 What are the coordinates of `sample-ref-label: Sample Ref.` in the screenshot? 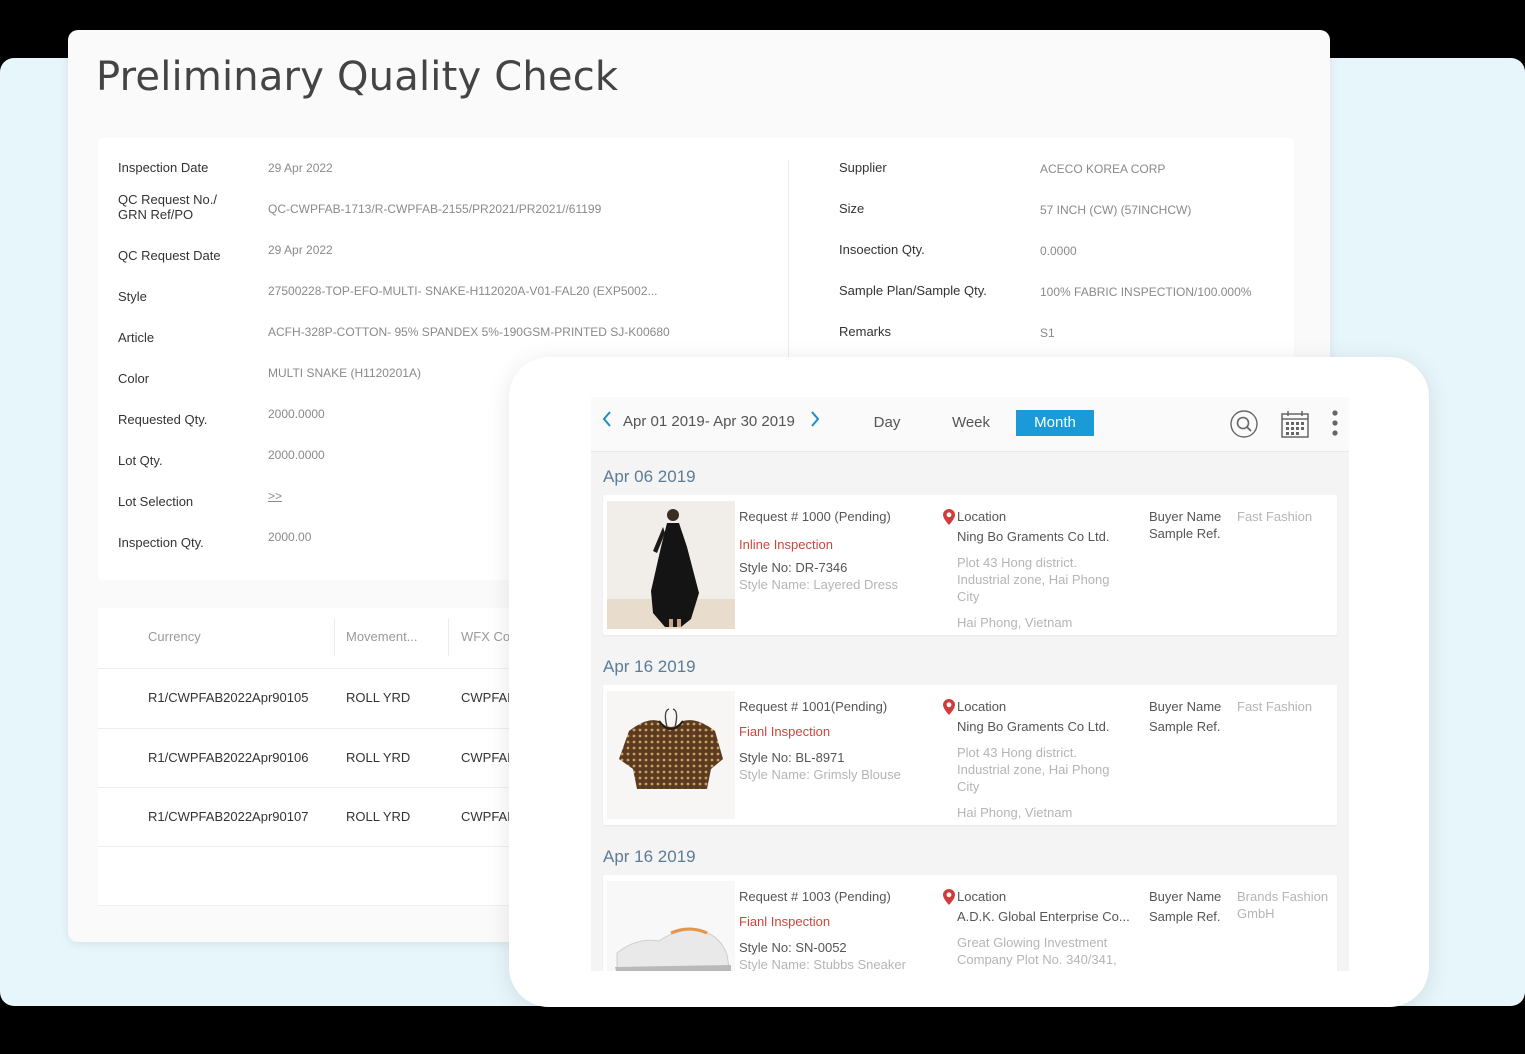 It's located at (1185, 916).